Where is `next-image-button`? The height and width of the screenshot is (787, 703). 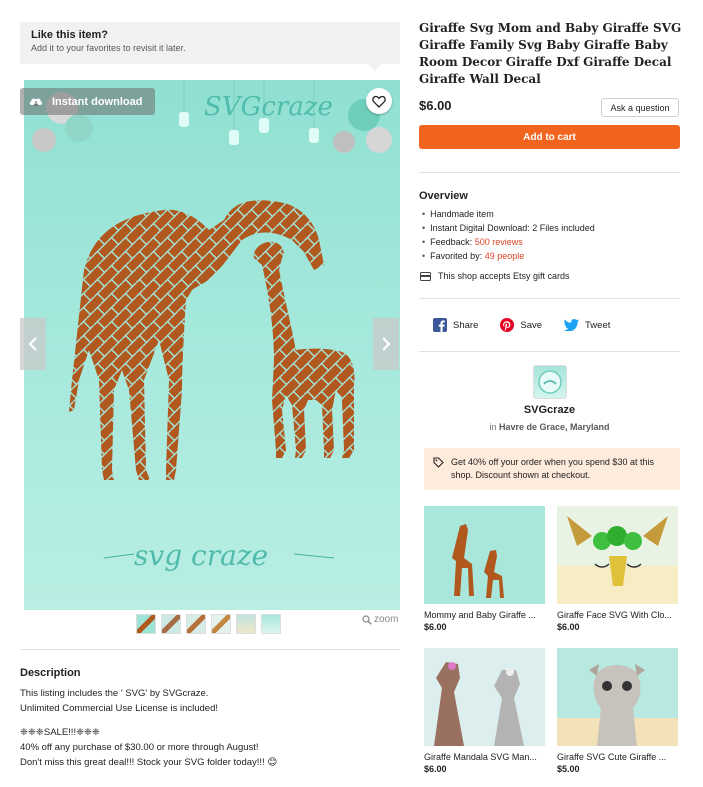
next-image-button is located at coordinates (386, 344).